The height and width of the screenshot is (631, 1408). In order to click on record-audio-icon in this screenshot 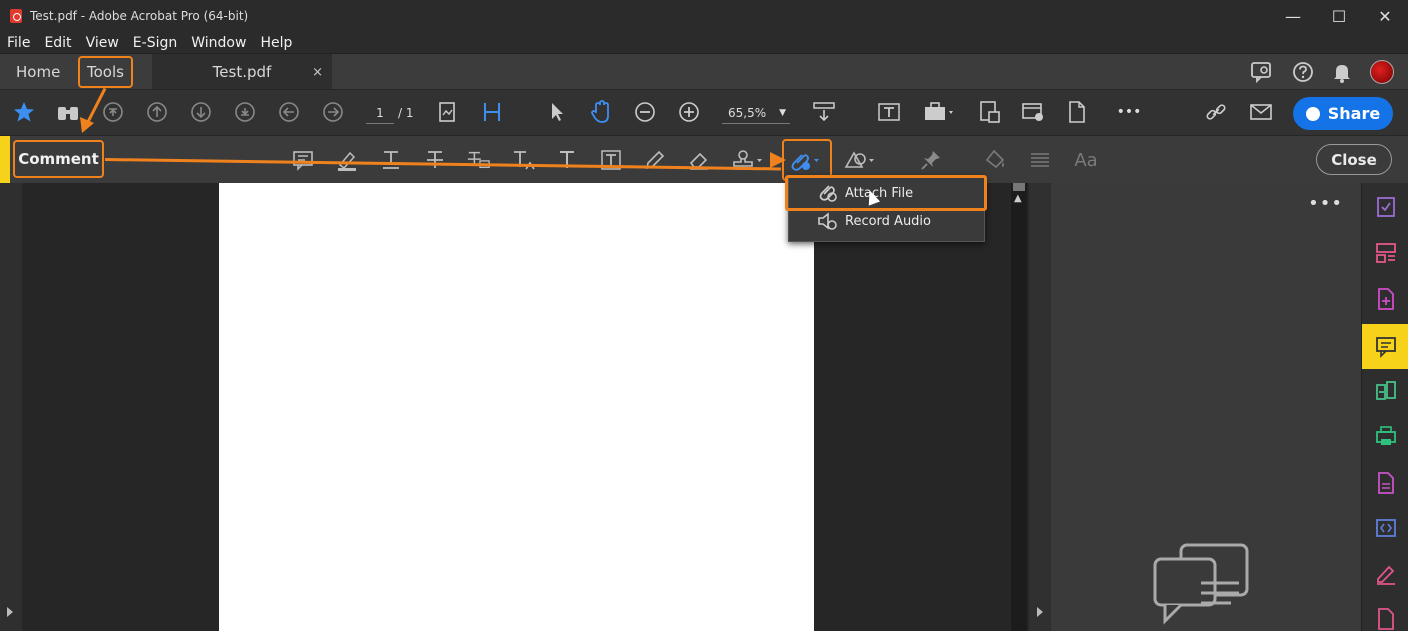, I will do `click(827, 221)`.